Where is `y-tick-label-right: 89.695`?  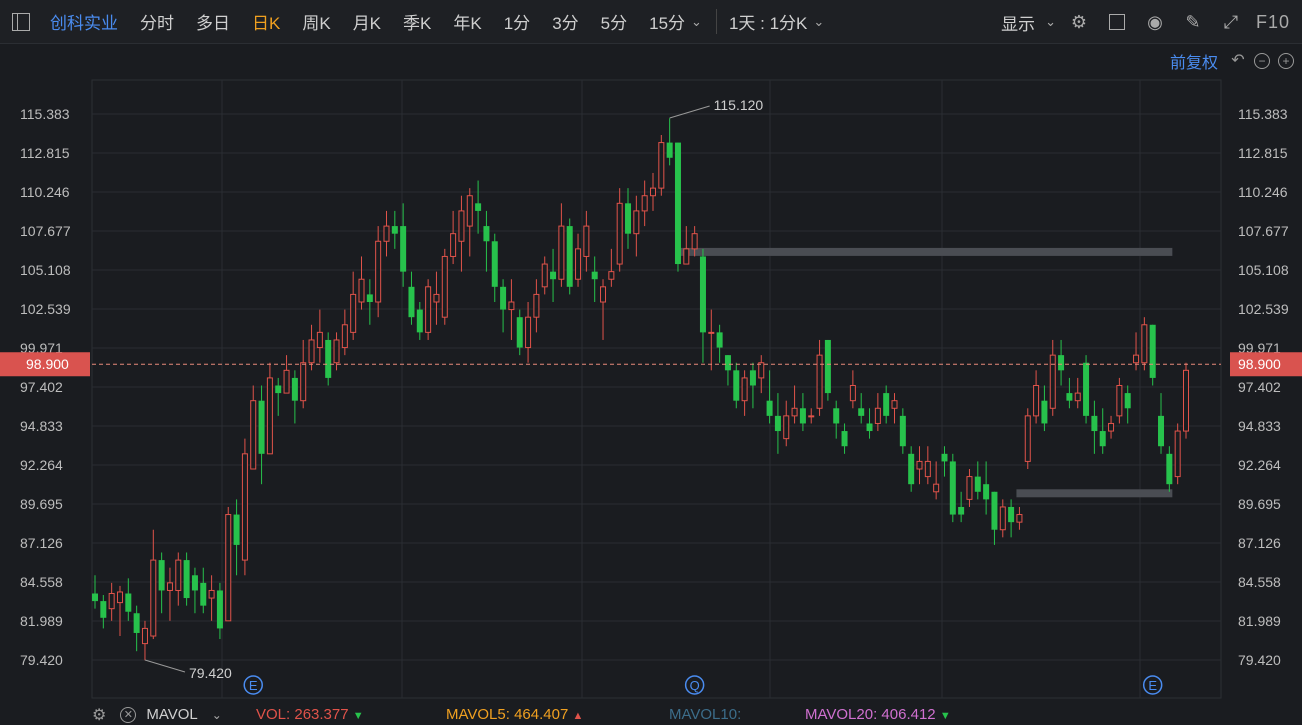
y-tick-label-right: 89.695 is located at coordinates (1259, 504).